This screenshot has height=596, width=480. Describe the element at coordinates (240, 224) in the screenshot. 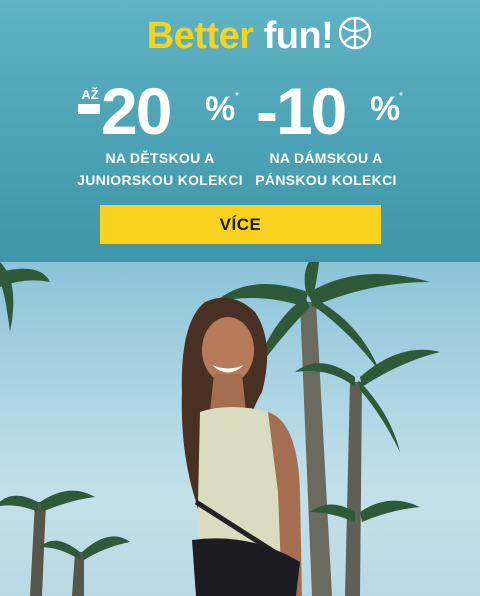

I see `more-button: VÍCE` at that location.